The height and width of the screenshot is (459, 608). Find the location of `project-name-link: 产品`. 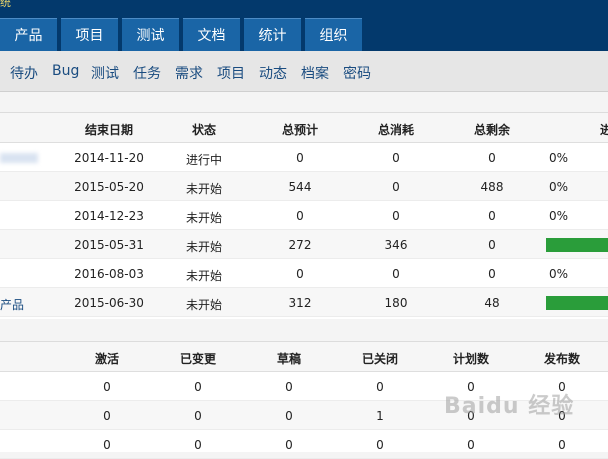

project-name-link: 产品 is located at coordinates (12, 304).